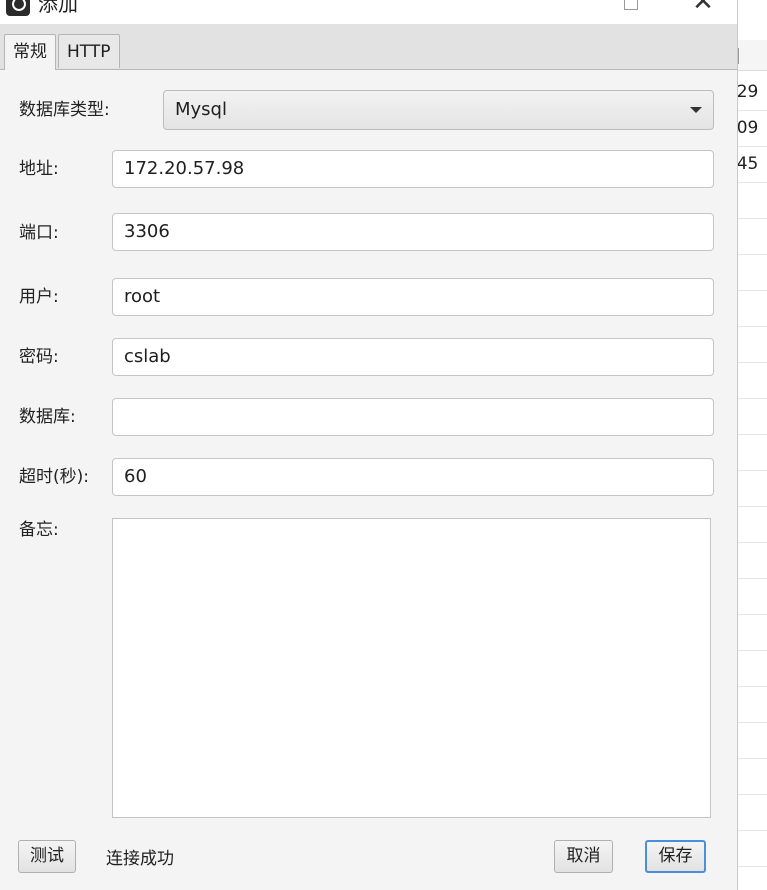 The height and width of the screenshot is (890, 767). Describe the element at coordinates (89, 51) in the screenshot. I see `tab-http: HTTP` at that location.